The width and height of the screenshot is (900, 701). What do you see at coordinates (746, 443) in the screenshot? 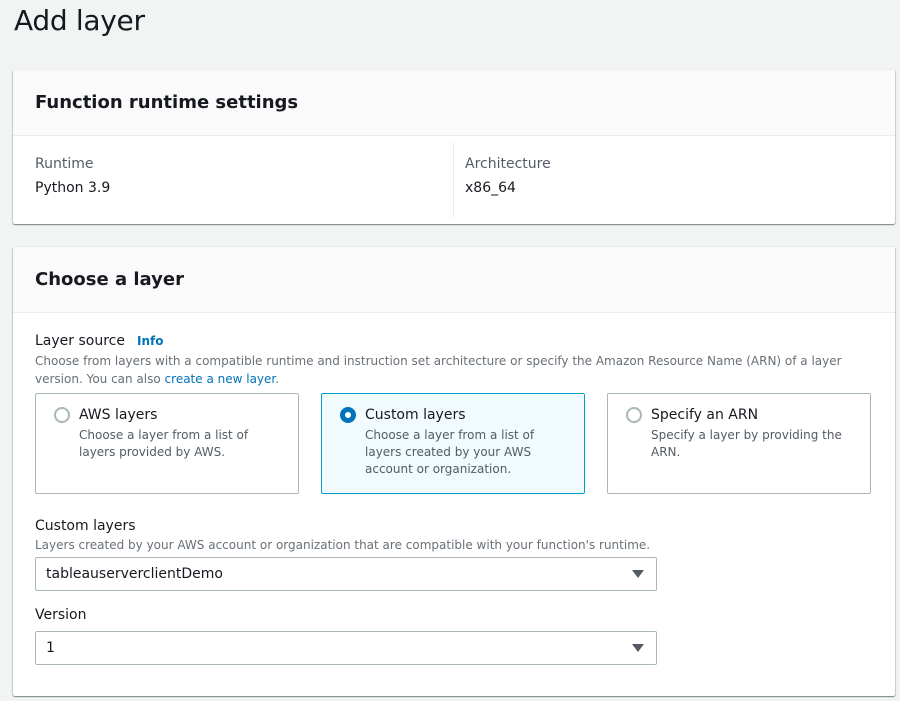
I see `tile-description: Specify a layer by providing the ARN.` at bounding box center [746, 443].